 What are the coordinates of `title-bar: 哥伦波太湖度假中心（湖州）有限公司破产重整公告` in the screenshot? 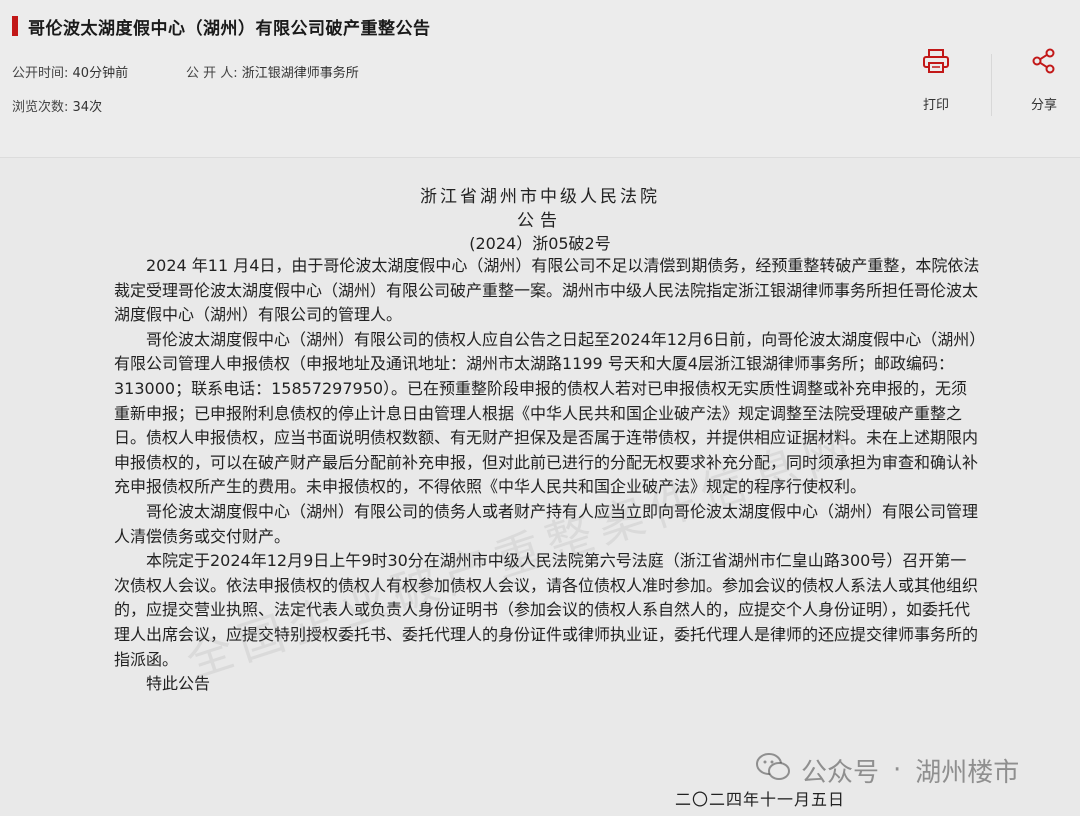 It's located at (221, 26).